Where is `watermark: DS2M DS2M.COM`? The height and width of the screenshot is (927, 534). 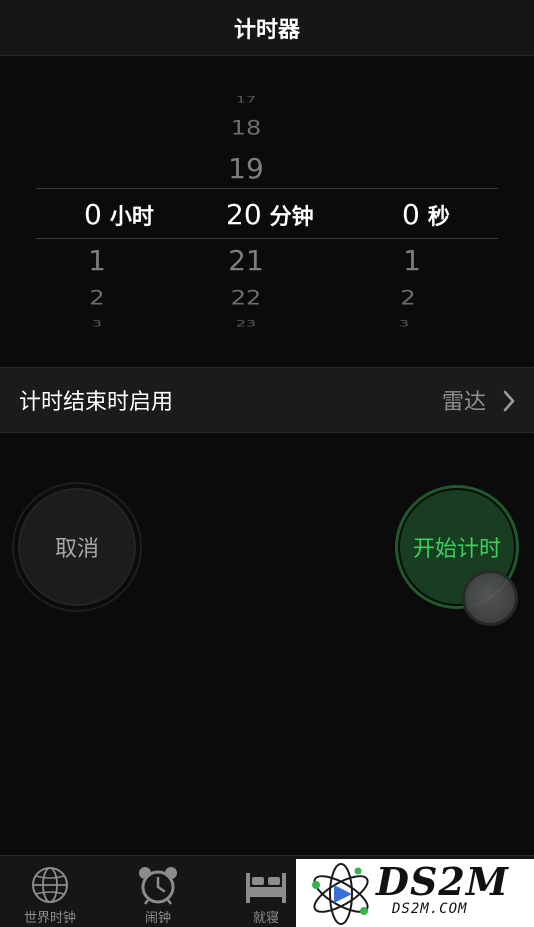
watermark: DS2M DS2M.COM is located at coordinates (415, 893).